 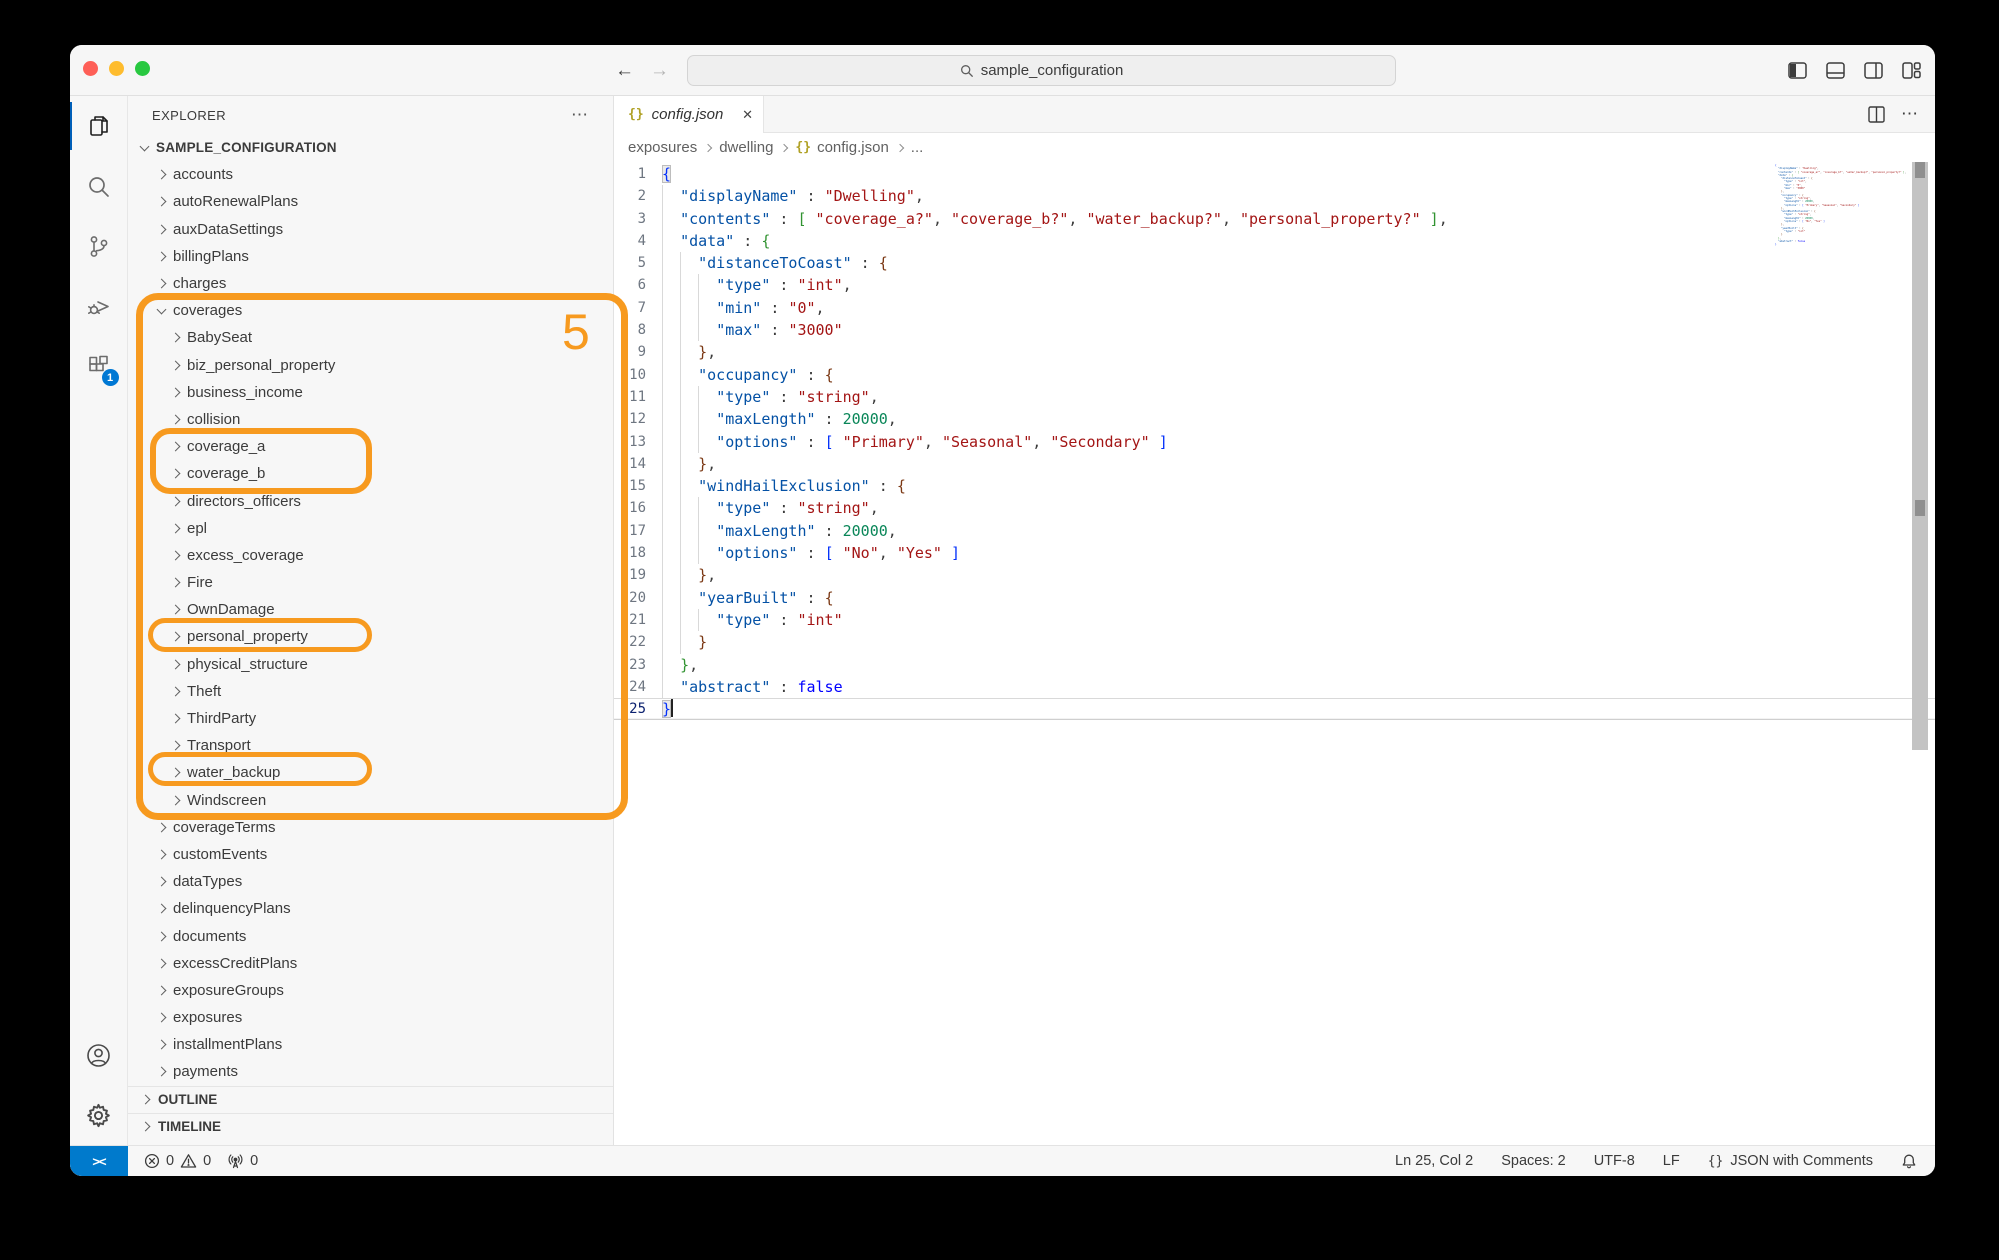 I want to click on tree-item-excessCreditPlans: excessCreditPlans, so click(x=370, y=963).